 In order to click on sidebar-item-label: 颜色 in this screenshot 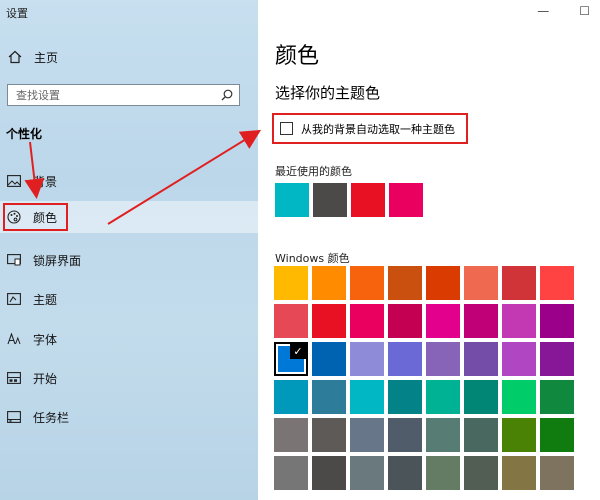, I will do `click(45, 217)`.